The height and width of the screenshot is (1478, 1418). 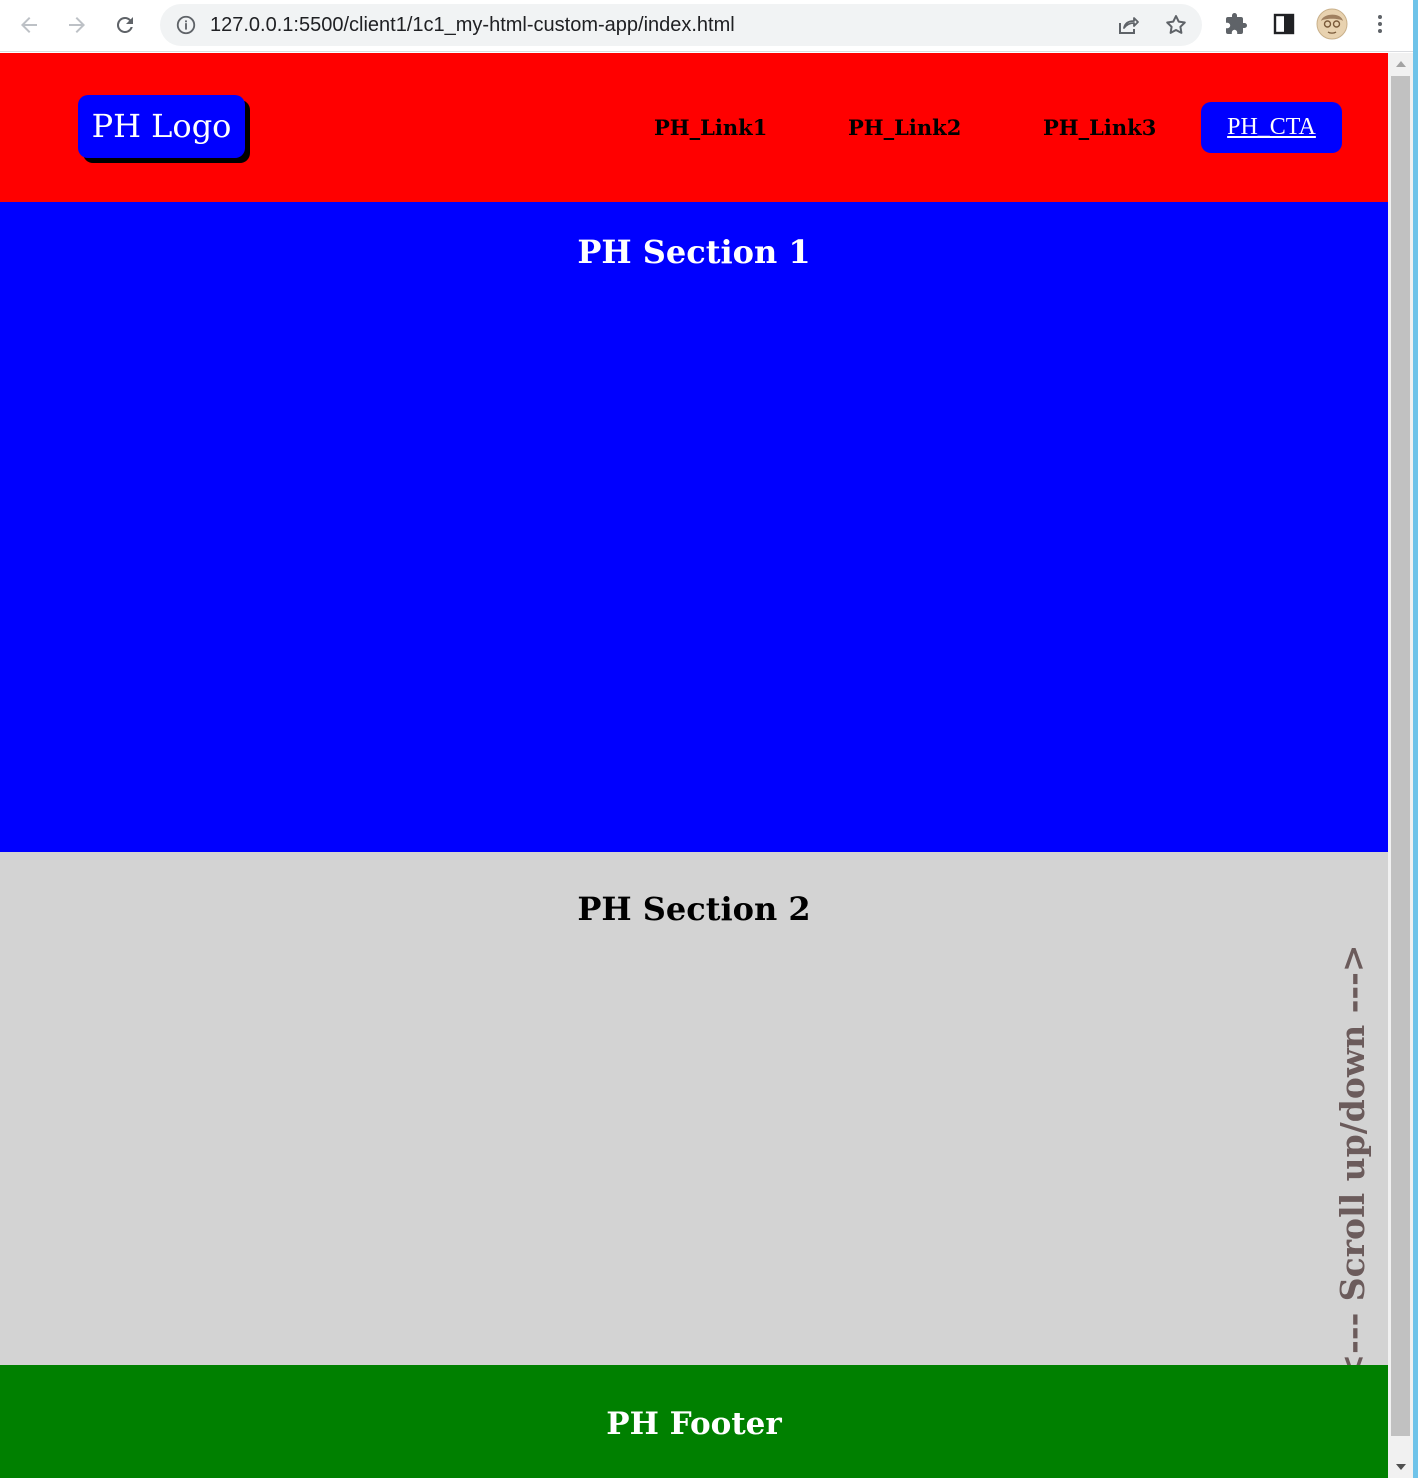 I want to click on kebab-menu-icon, so click(x=1380, y=24).